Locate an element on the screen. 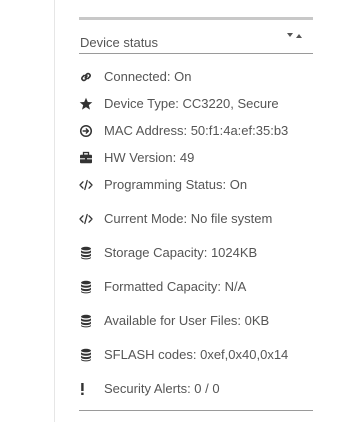 This screenshot has width=355, height=422. sort-toggle-icon is located at coordinates (295, 37).